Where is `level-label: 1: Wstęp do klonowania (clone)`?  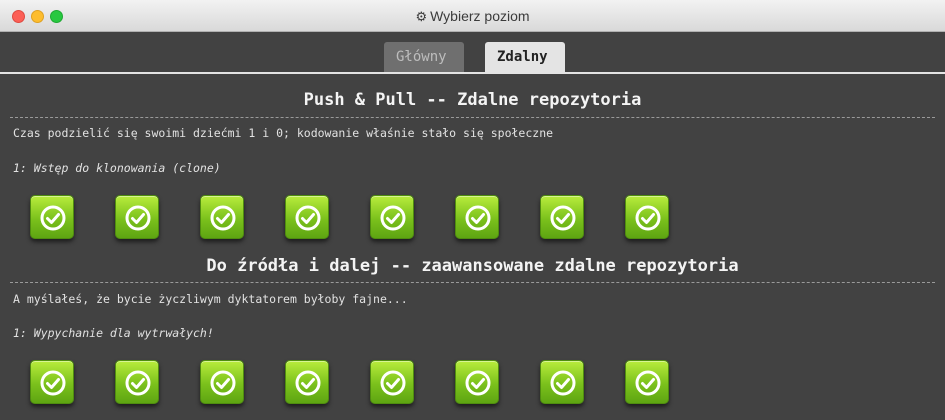 level-label: 1: Wstęp do klonowania (clone) is located at coordinates (117, 168).